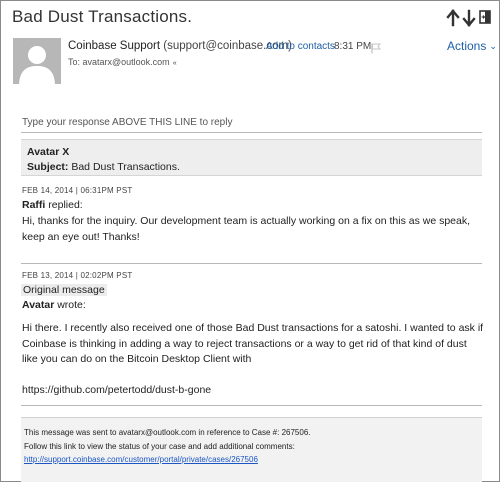  Describe the element at coordinates (467, 46) in the screenshot. I see `actions-label: Actions` at that location.